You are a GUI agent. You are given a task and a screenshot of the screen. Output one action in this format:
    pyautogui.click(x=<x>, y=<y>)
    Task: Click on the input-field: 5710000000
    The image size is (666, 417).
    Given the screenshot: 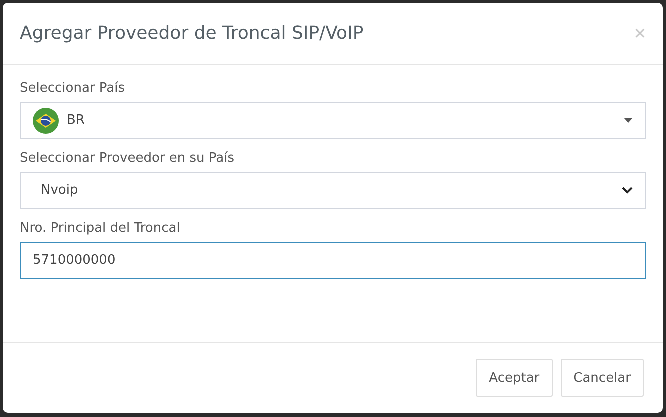 What is the action you would take?
    pyautogui.click(x=333, y=260)
    